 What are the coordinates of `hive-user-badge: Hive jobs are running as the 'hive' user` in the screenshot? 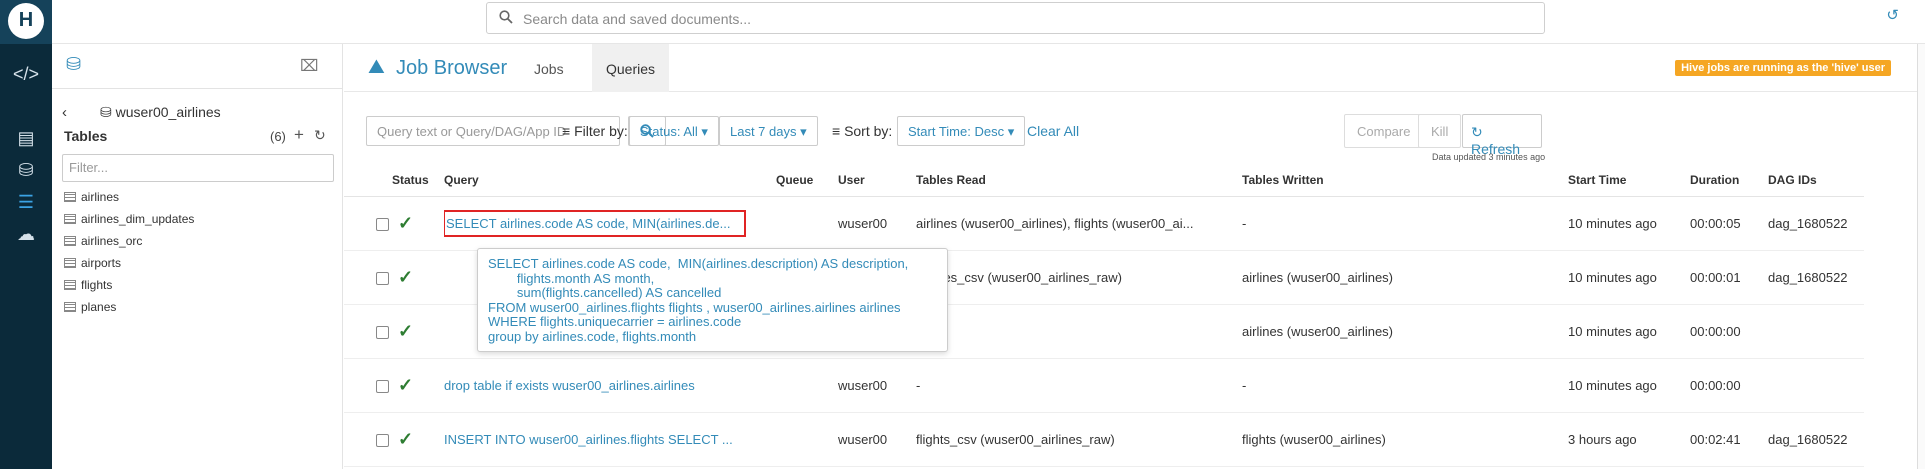 It's located at (1783, 68).